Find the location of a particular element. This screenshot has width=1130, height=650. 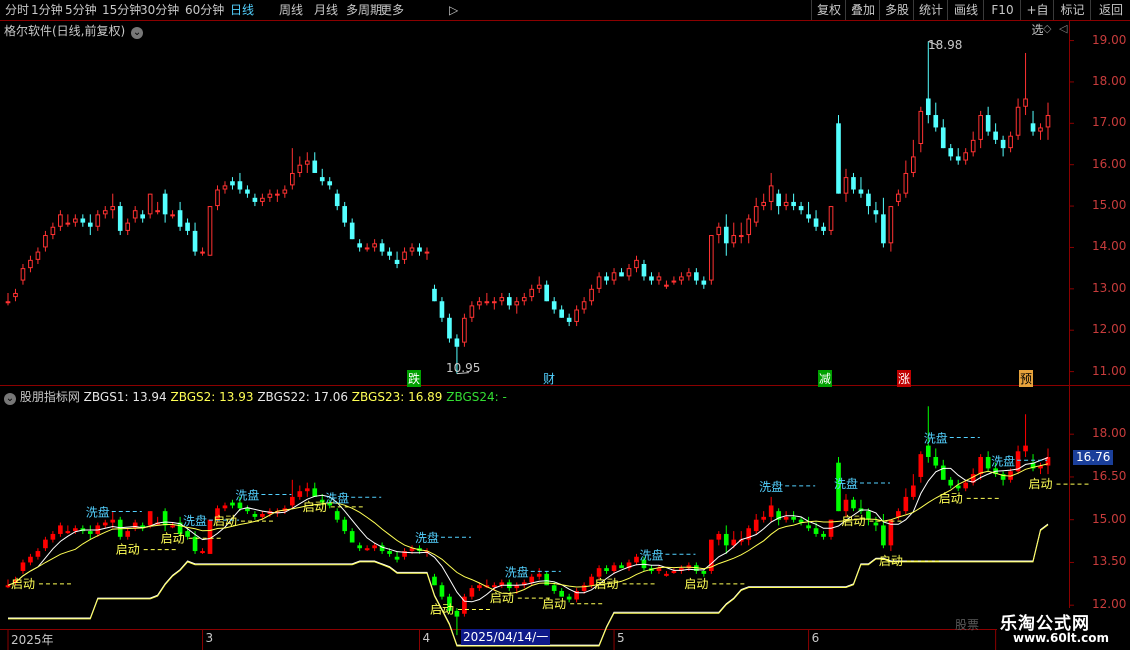

chart-title: 格尔软件(日线,前复权) ⌄ is located at coordinates (74, 30).